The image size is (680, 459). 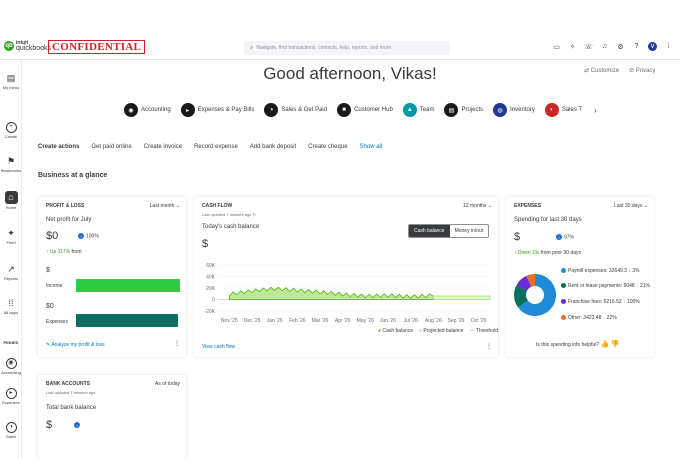 What do you see at coordinates (466, 110) in the screenshot?
I see `pill-projects: ▤ Projects` at bounding box center [466, 110].